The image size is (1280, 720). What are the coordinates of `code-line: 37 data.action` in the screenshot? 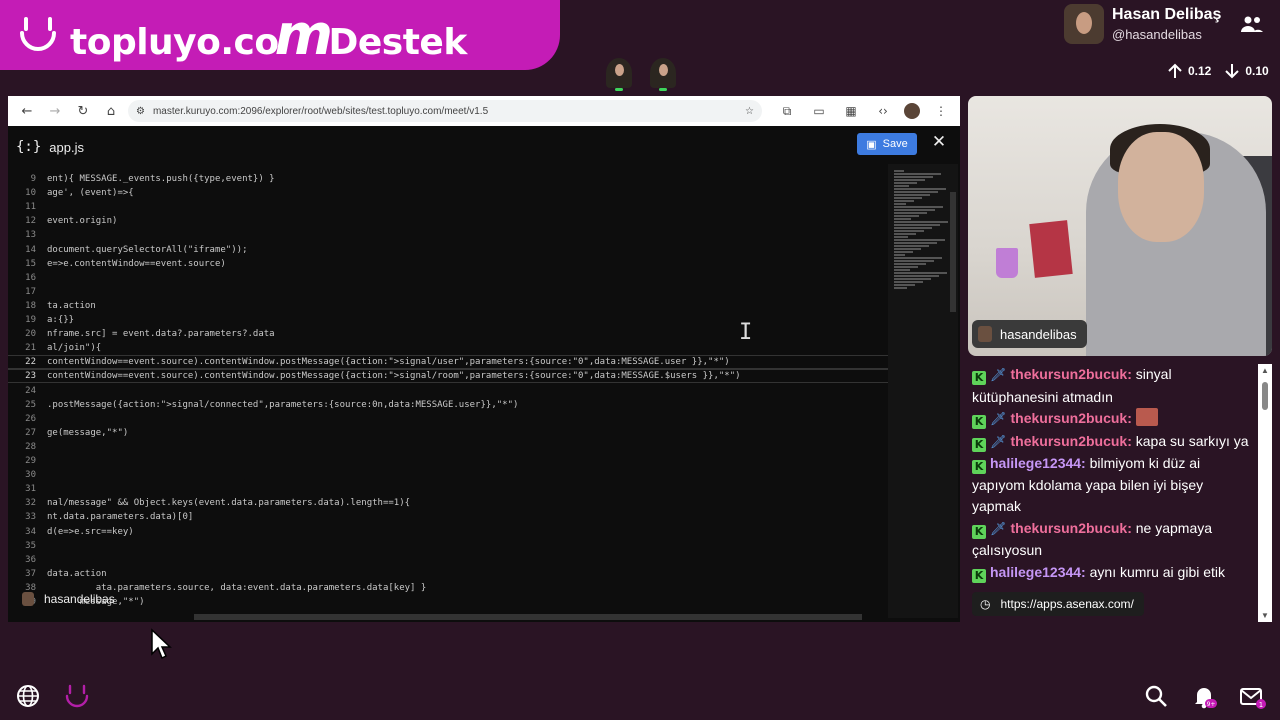 It's located at (448, 574).